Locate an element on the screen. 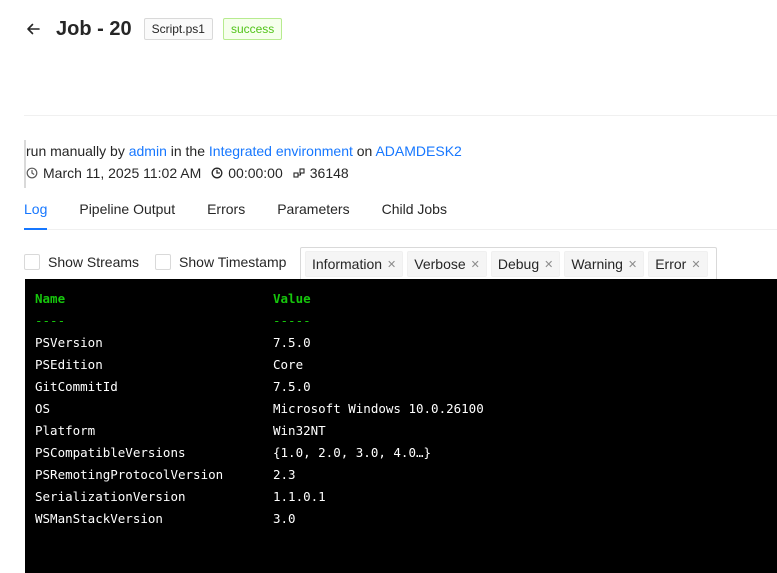 The image size is (777, 573). environment-link: Integrated environment is located at coordinates (281, 151).